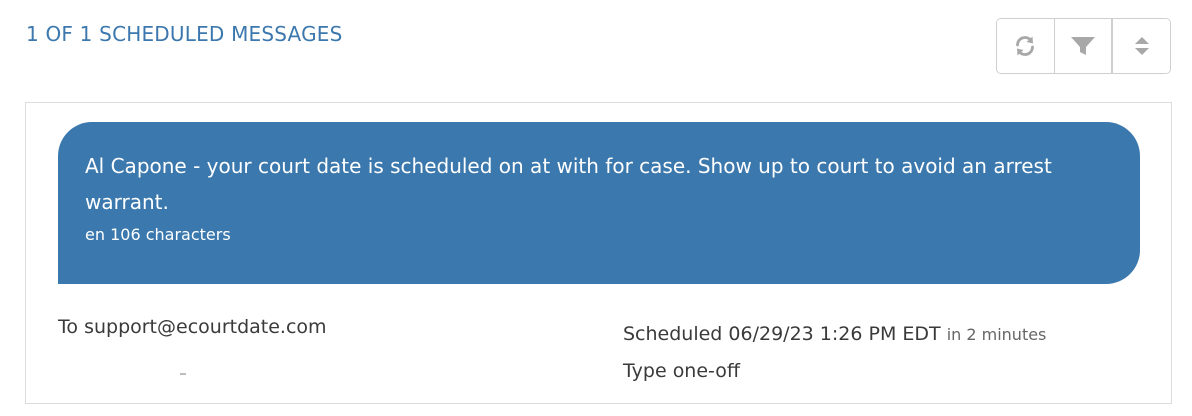  I want to click on scheduled-datetime: 06/29/23 1:26 PM EDT, so click(834, 334).